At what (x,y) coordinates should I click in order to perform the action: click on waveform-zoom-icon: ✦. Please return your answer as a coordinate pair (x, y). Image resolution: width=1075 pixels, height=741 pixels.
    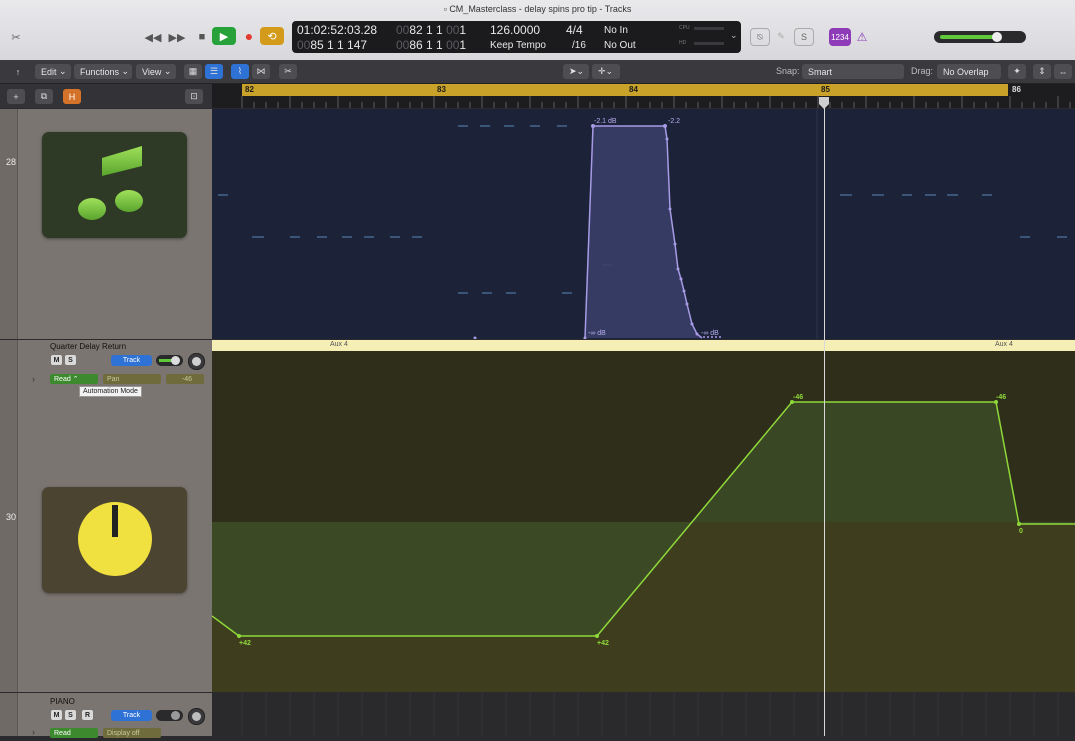
    Looking at the image, I should click on (1017, 71).